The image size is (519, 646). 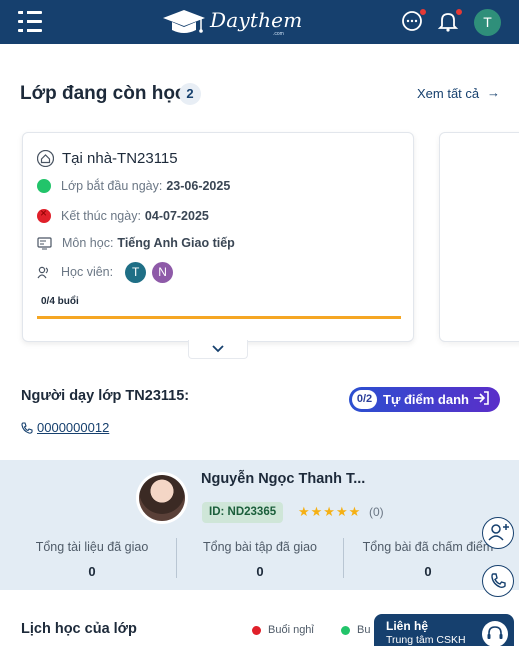 I want to click on self-attendance-button: 0/2 Tự điểm danh, so click(x=424, y=399).